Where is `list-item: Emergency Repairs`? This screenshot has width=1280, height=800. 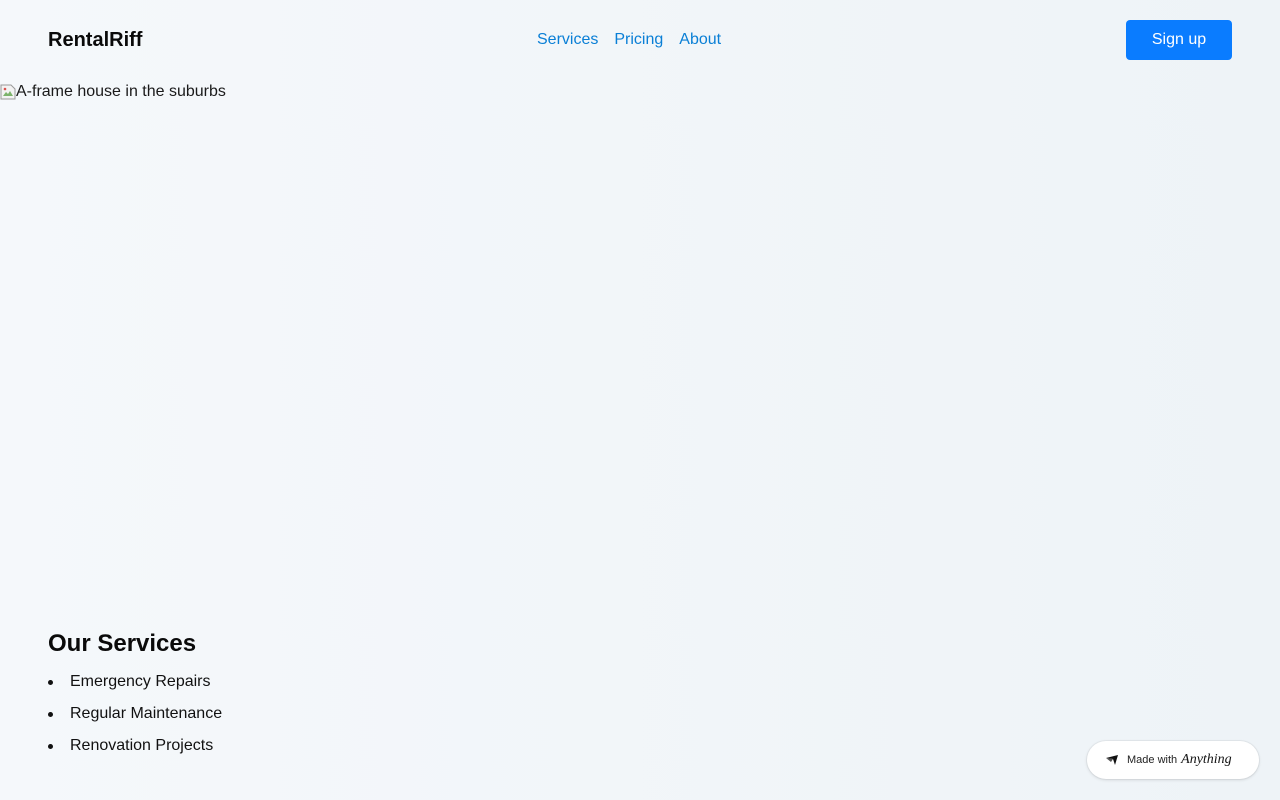 list-item: Emergency Repairs is located at coordinates (135, 682).